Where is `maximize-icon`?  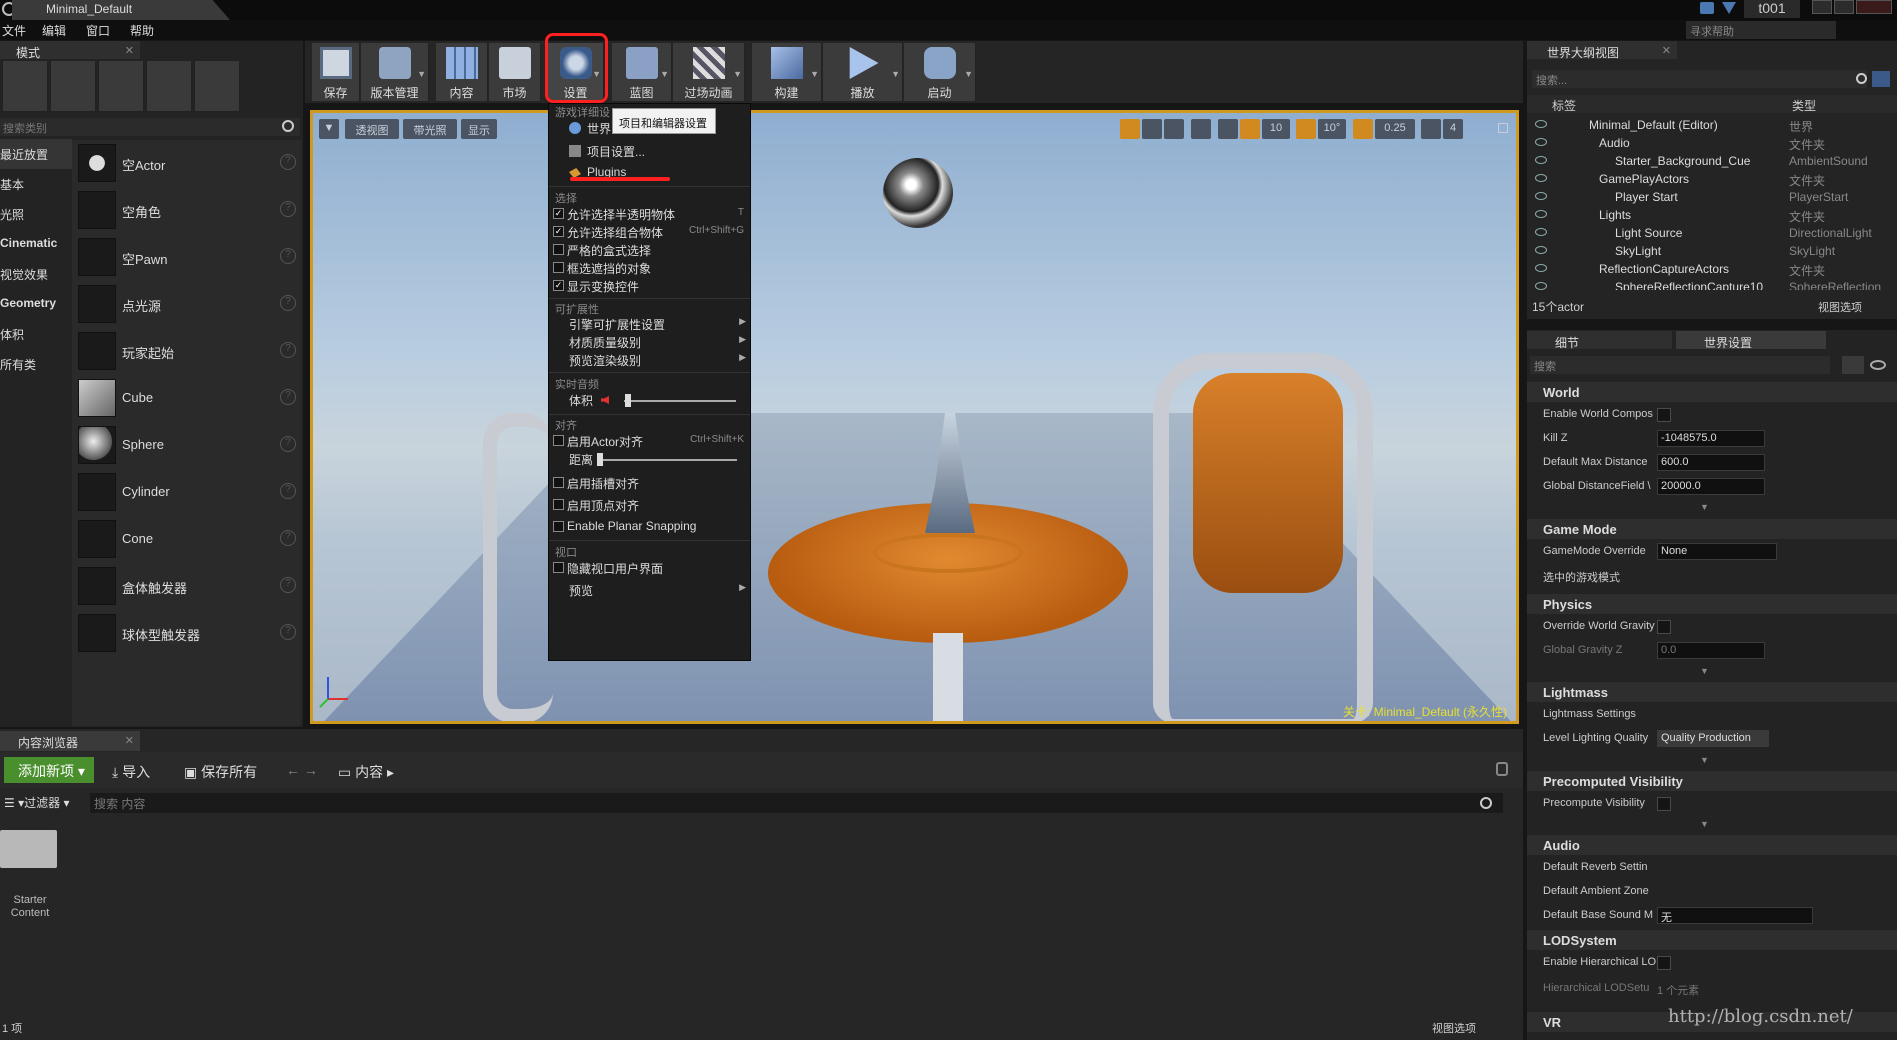 maximize-icon is located at coordinates (1844, 7).